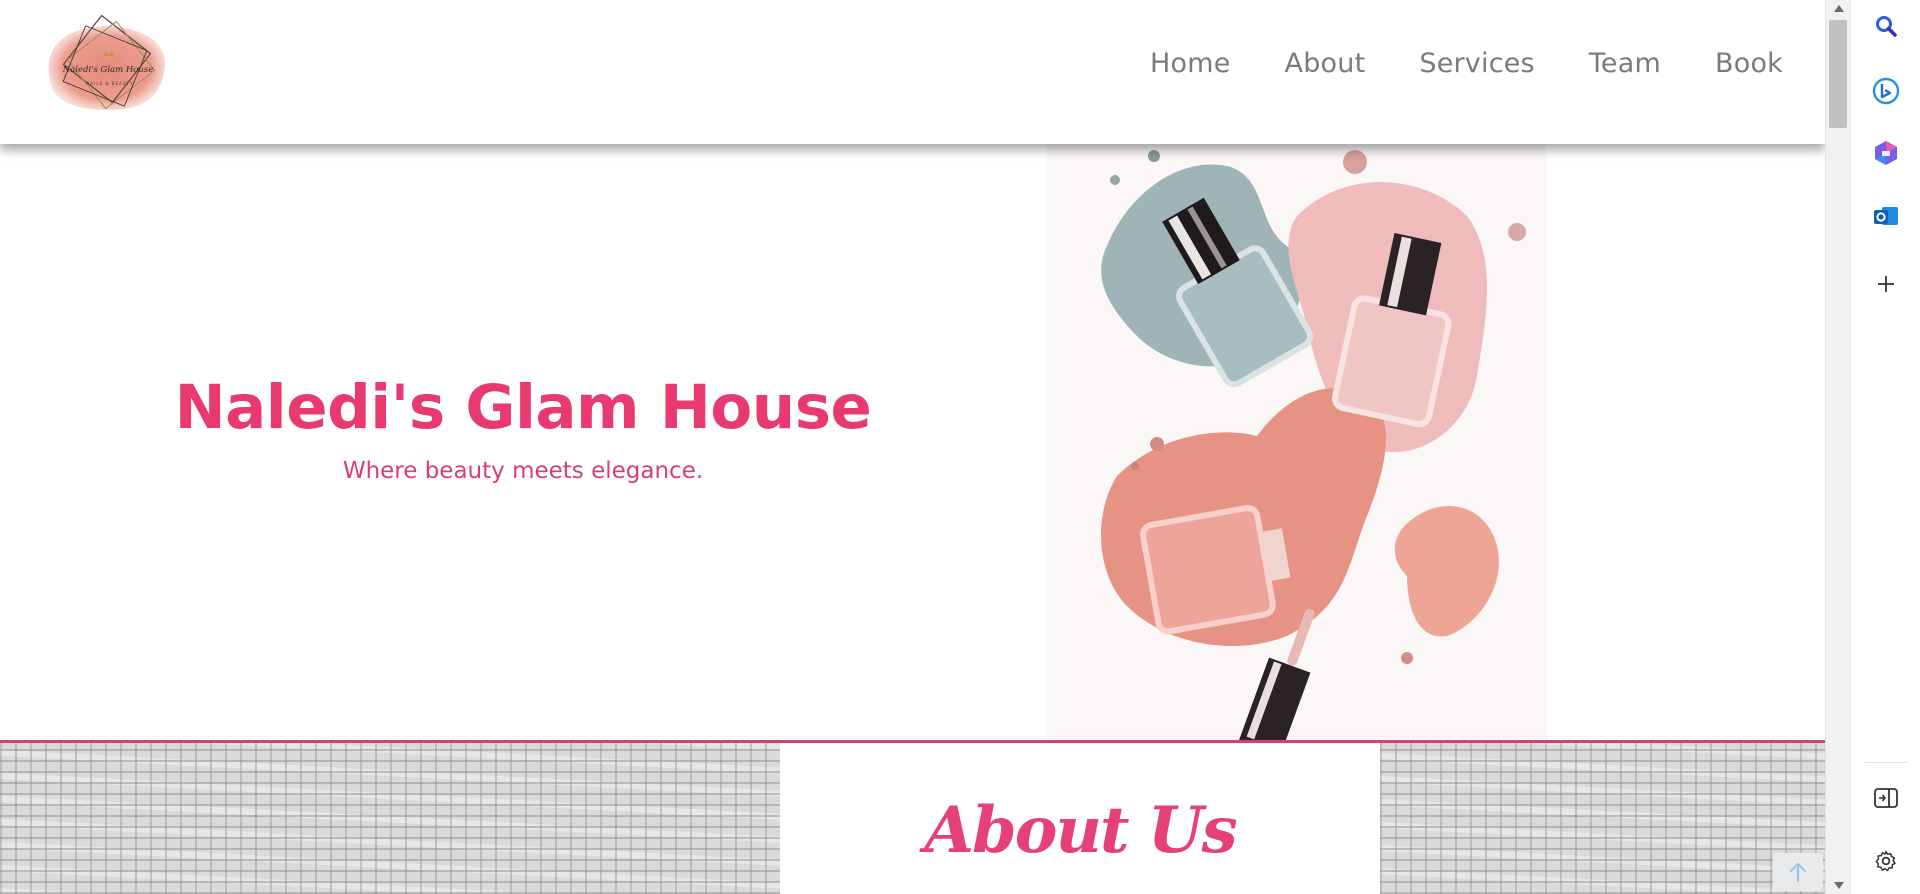 The width and height of the screenshot is (1920, 894). Describe the element at coordinates (1837, 447) in the screenshot. I see `vertical-scrollbar` at that location.